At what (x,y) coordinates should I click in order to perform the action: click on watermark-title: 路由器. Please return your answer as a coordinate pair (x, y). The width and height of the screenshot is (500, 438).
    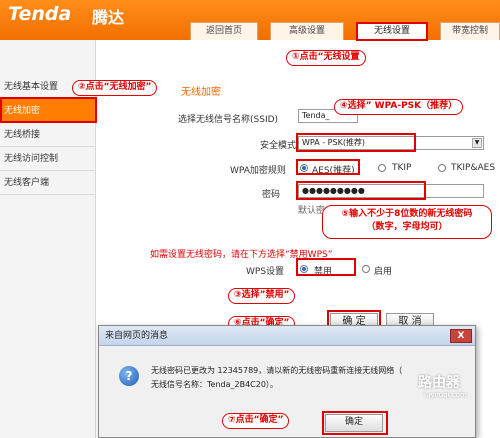
    Looking at the image, I should click on (439, 383).